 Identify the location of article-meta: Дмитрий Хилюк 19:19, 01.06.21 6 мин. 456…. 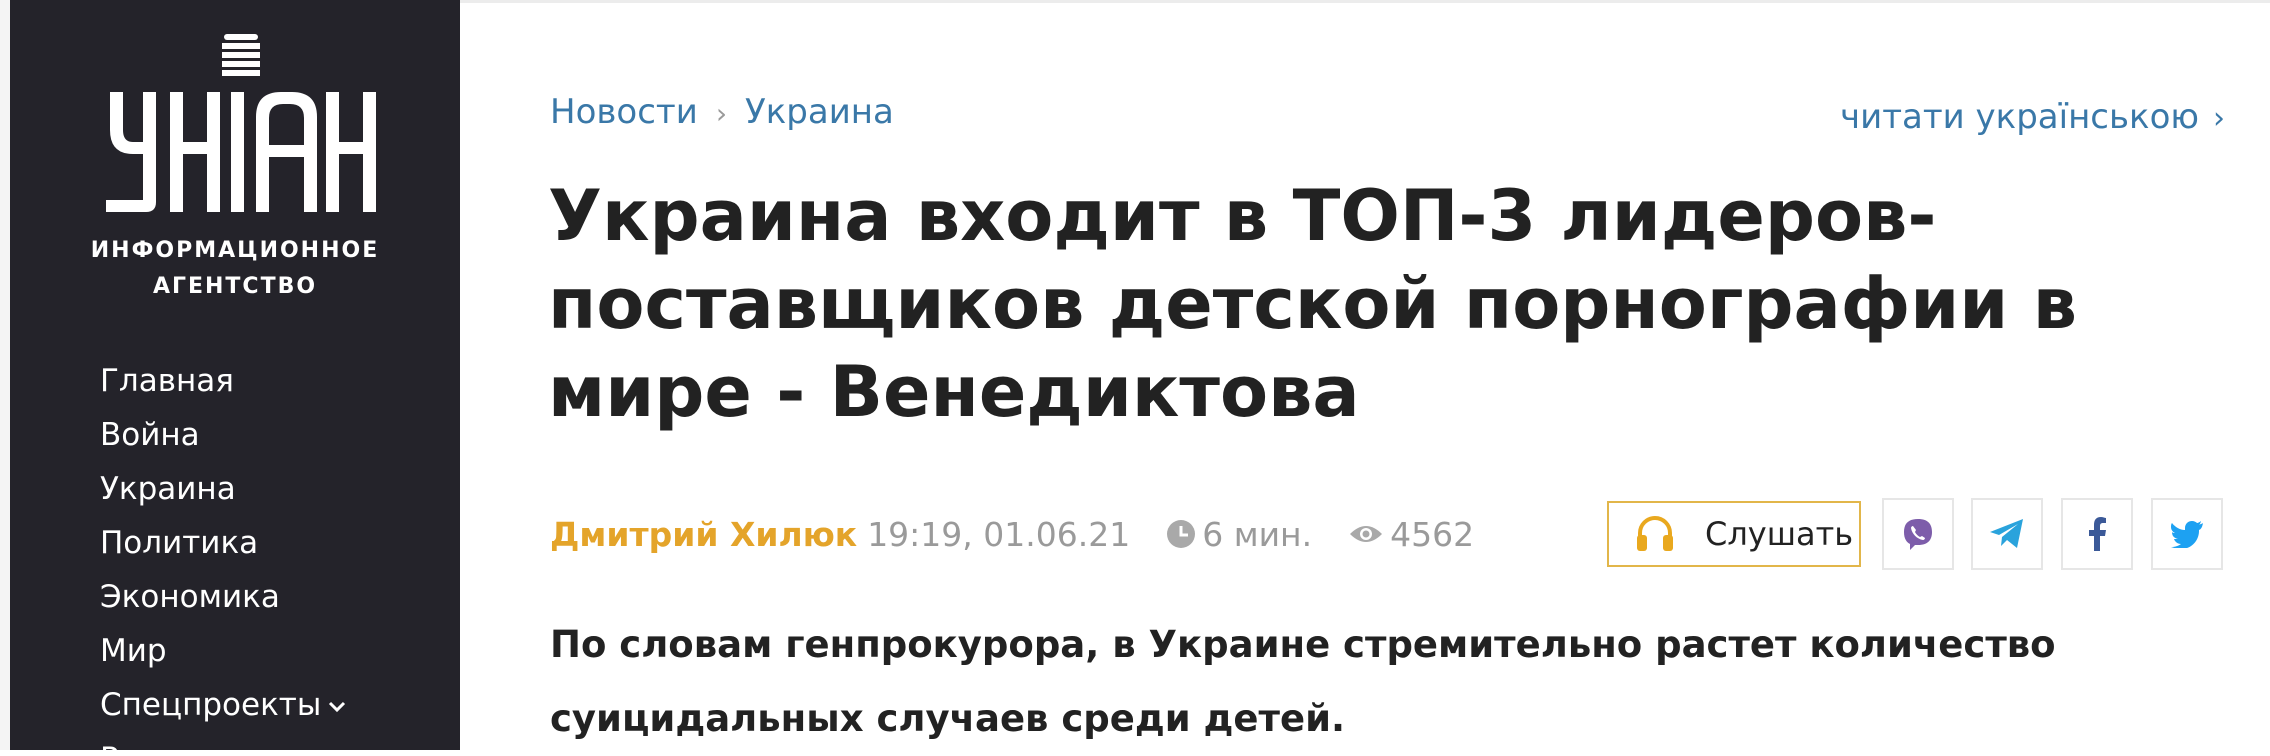
(1012, 534).